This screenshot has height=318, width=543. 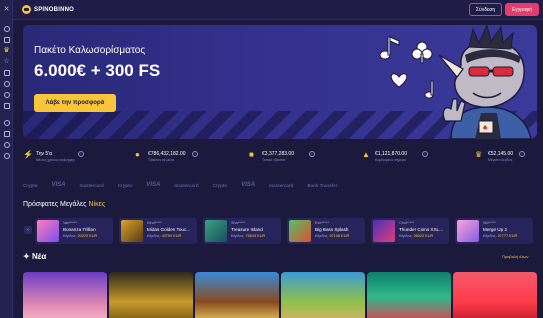 What do you see at coordinates (399, 80) in the screenshot?
I see `heart-icon` at bounding box center [399, 80].